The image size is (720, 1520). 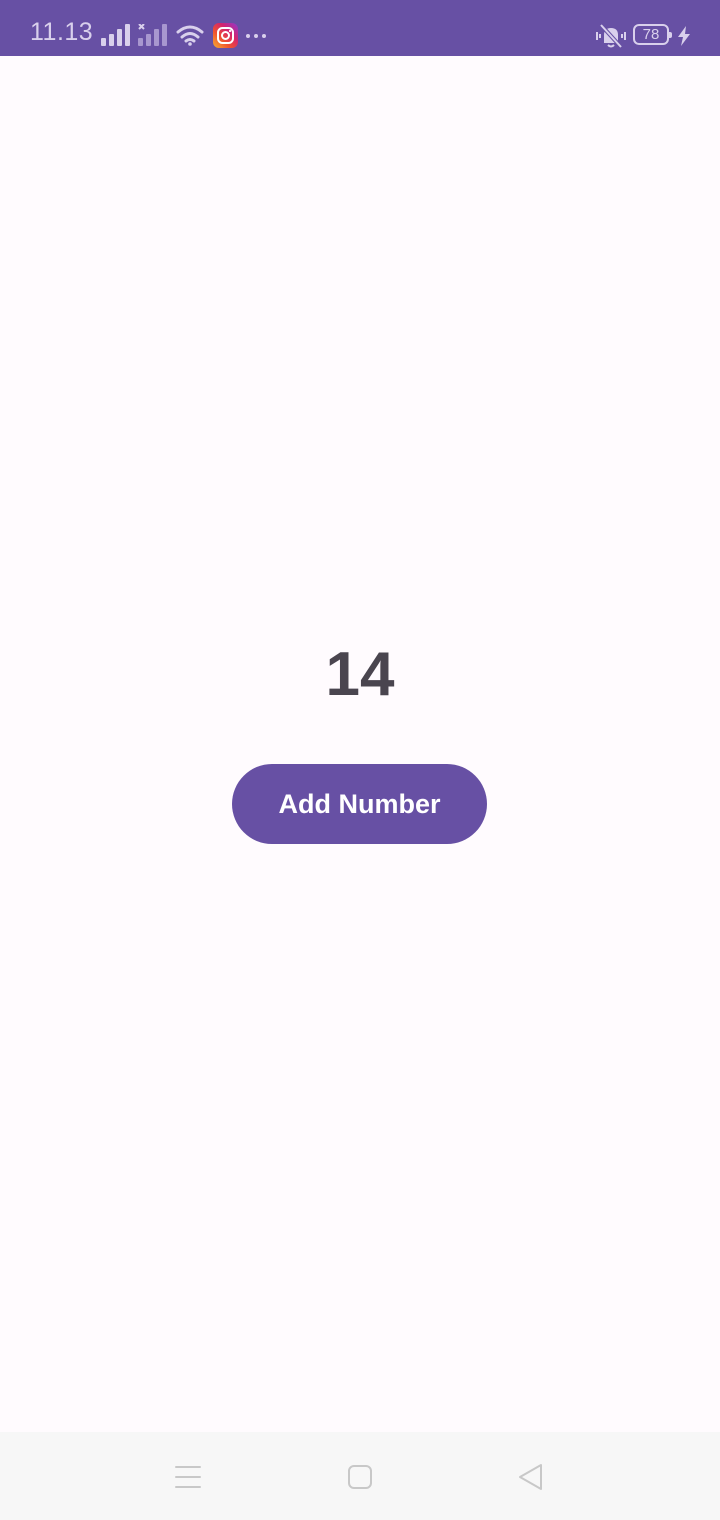 I want to click on home-icon, so click(x=360, y=1479).